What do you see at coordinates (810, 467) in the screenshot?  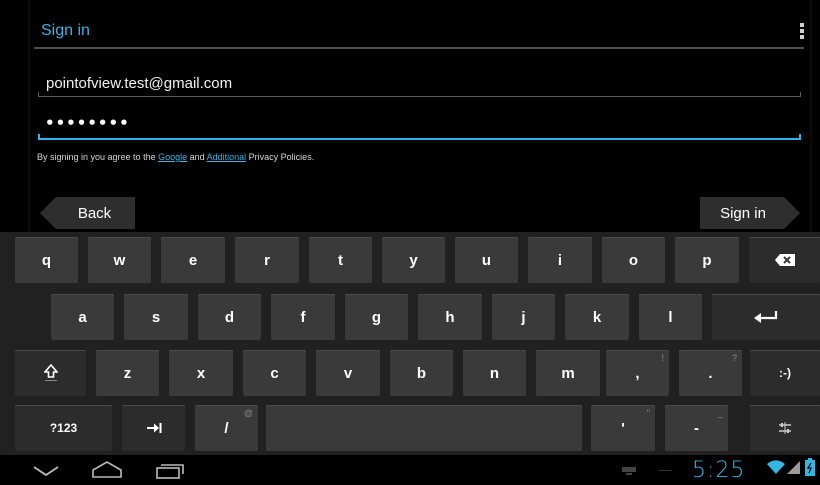 I see `battery-icon` at bounding box center [810, 467].